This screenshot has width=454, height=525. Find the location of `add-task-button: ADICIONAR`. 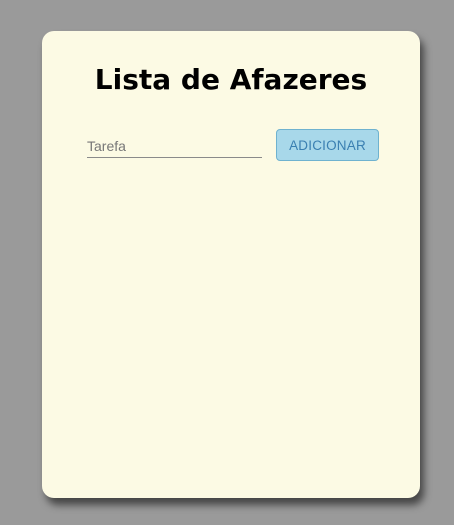

add-task-button: ADICIONAR is located at coordinates (327, 145).